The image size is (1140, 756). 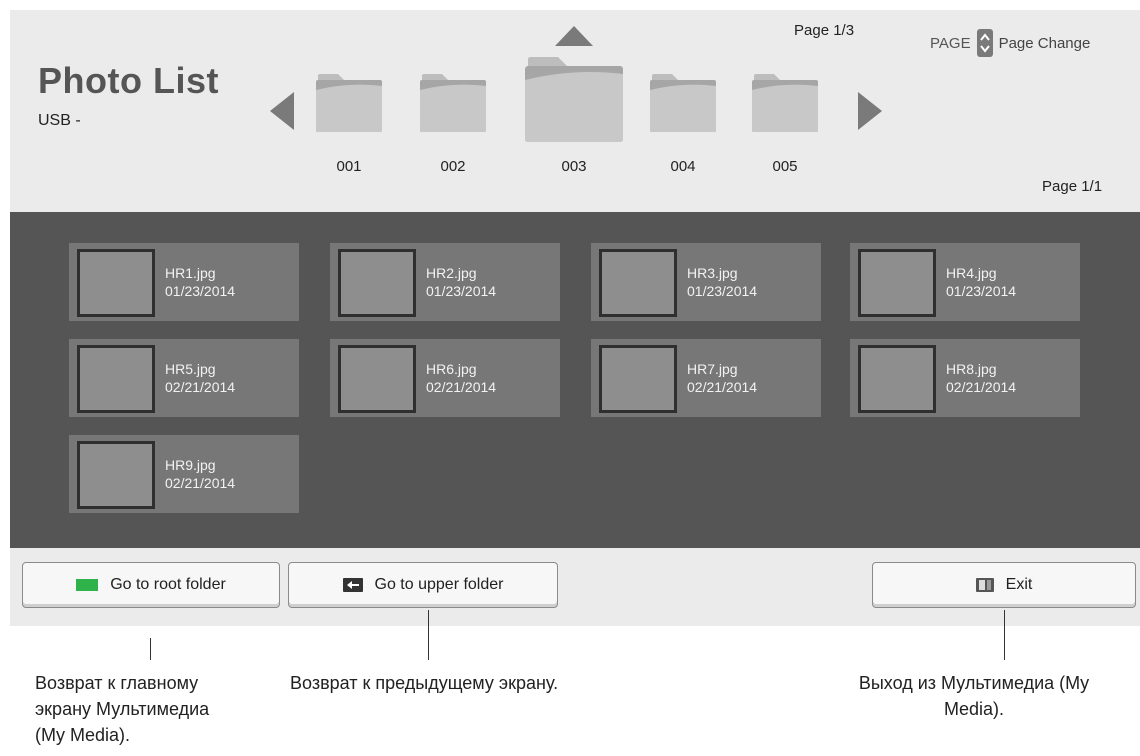 What do you see at coordinates (785, 166) in the screenshot?
I see `folder-label: 005` at bounding box center [785, 166].